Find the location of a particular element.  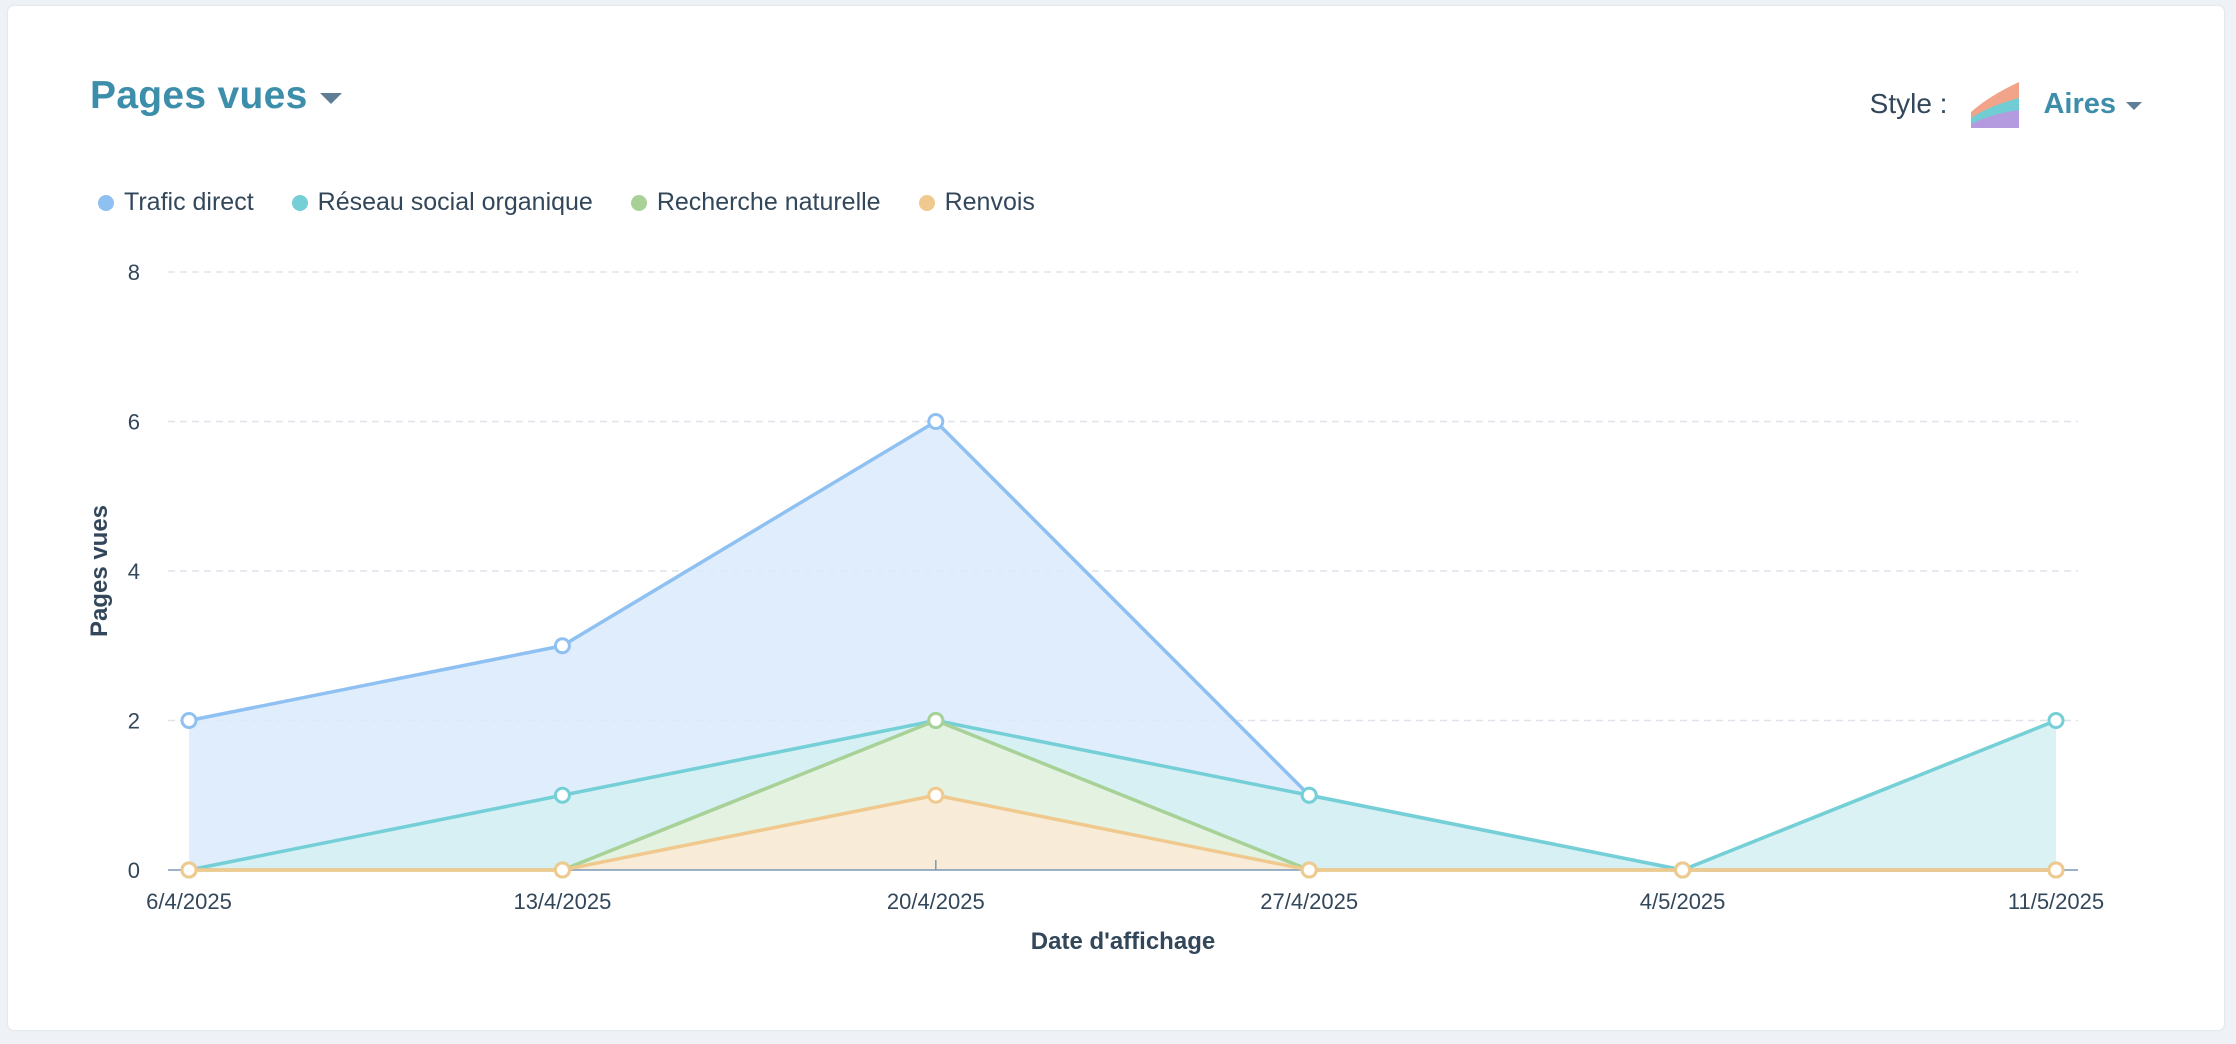

x-tick-label: 4/5/2025 is located at coordinates (1683, 901).